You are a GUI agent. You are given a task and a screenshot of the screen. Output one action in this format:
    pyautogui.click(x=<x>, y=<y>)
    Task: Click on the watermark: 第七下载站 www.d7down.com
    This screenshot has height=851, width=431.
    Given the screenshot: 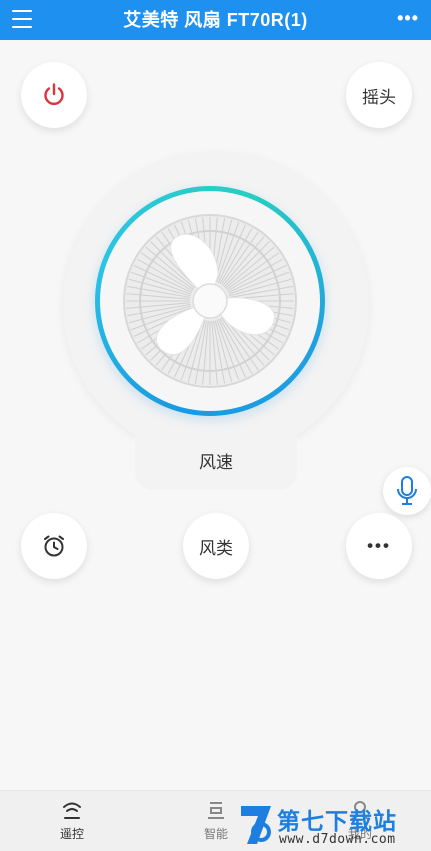 What is the action you would take?
    pyautogui.click(x=334, y=825)
    